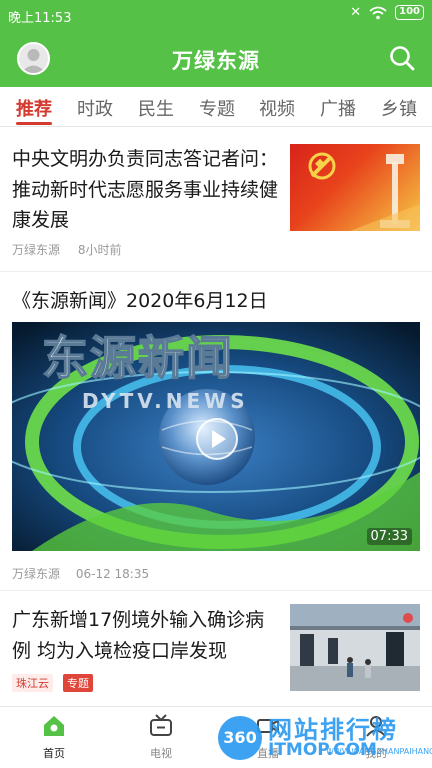 The width and height of the screenshot is (432, 768). Describe the element at coordinates (54, 737) in the screenshot. I see `nav-home: 首页` at that location.